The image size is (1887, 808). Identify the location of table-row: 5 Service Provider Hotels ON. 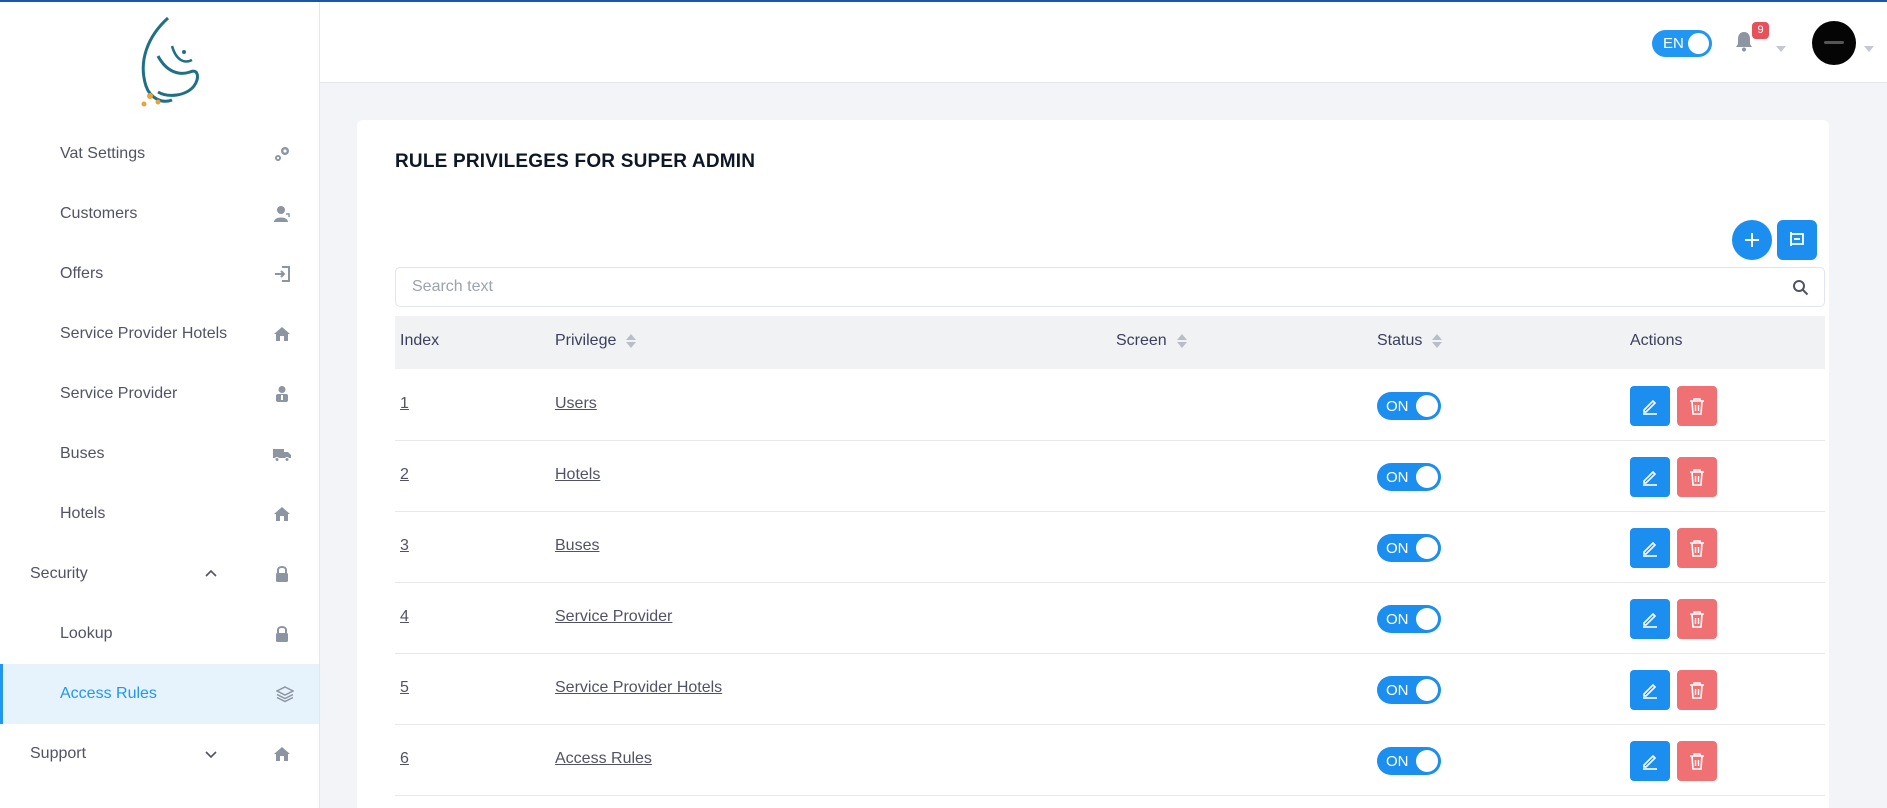
(1110, 689).